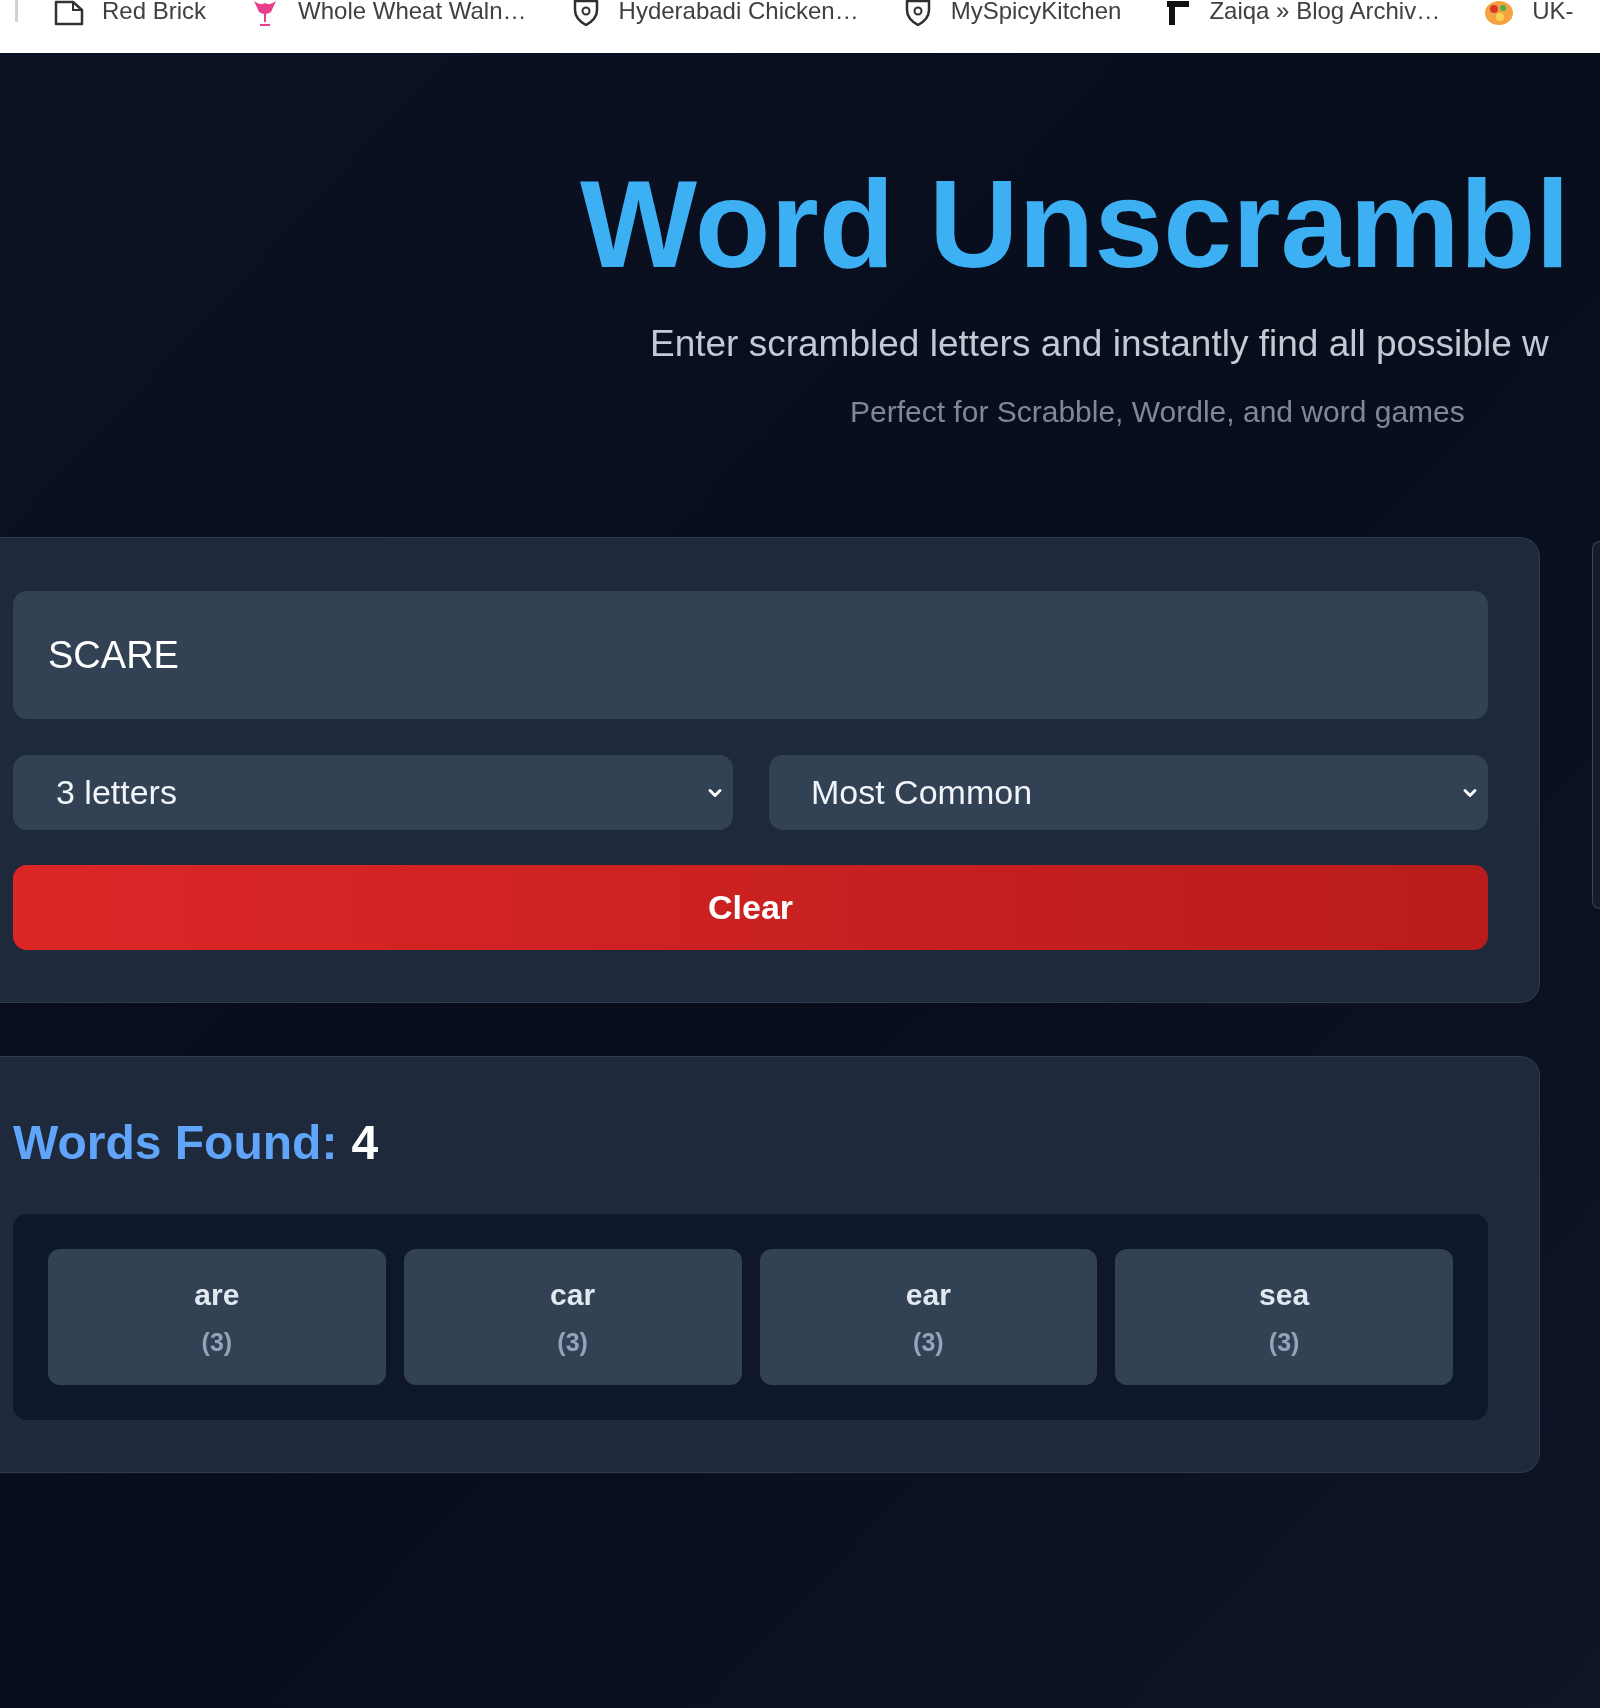 This screenshot has width=1600, height=1708. Describe the element at coordinates (1529, 13) in the screenshot. I see `bookmark-link: UK-` at that location.